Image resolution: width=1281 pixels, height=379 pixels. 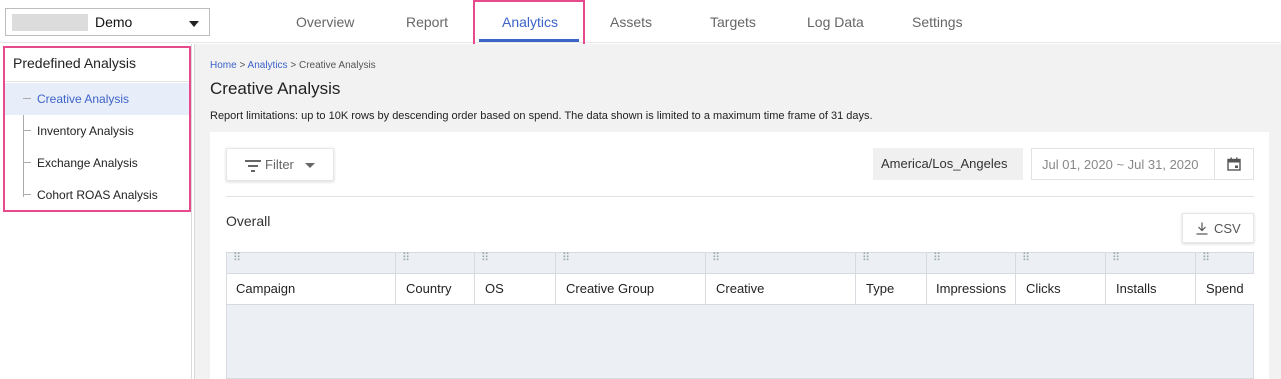 What do you see at coordinates (268, 65) in the screenshot?
I see `breadcrumb-analytics: Analytics` at bounding box center [268, 65].